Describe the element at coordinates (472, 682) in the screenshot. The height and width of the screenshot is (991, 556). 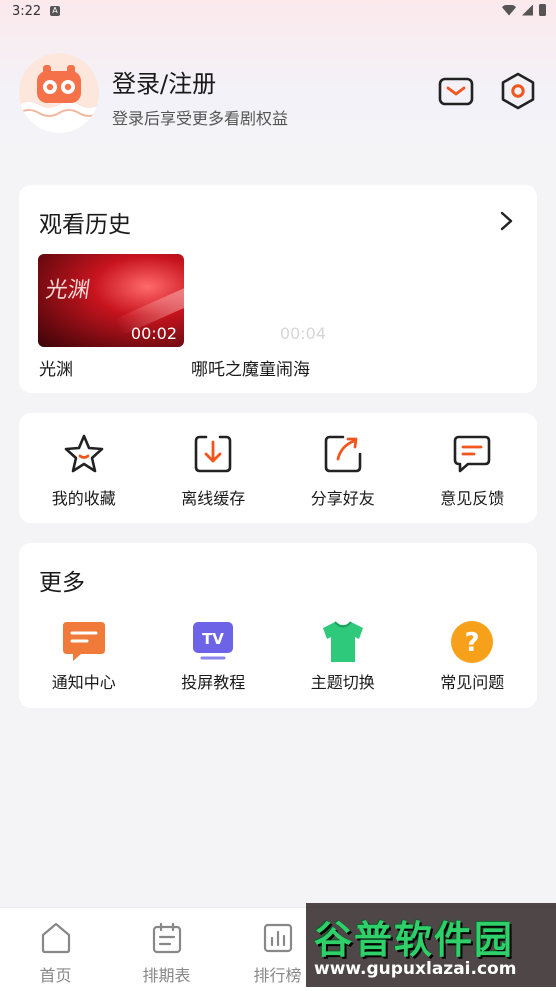
I see `faq-label: 常见问题` at that location.